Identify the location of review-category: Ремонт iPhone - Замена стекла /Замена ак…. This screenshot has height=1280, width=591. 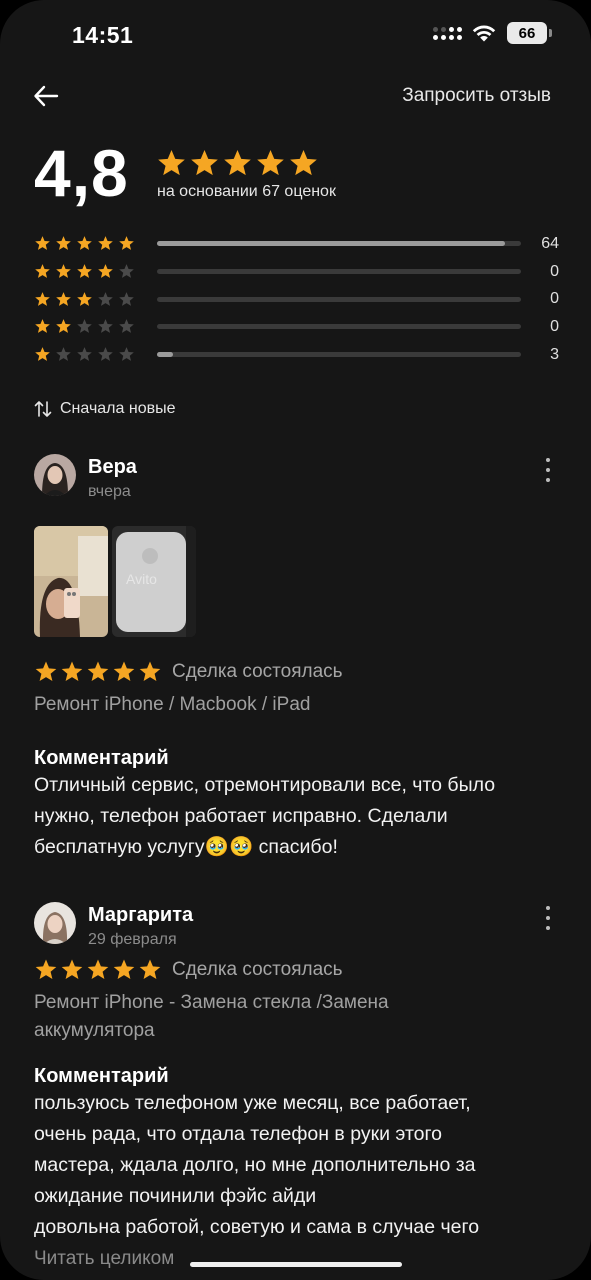
(211, 1016).